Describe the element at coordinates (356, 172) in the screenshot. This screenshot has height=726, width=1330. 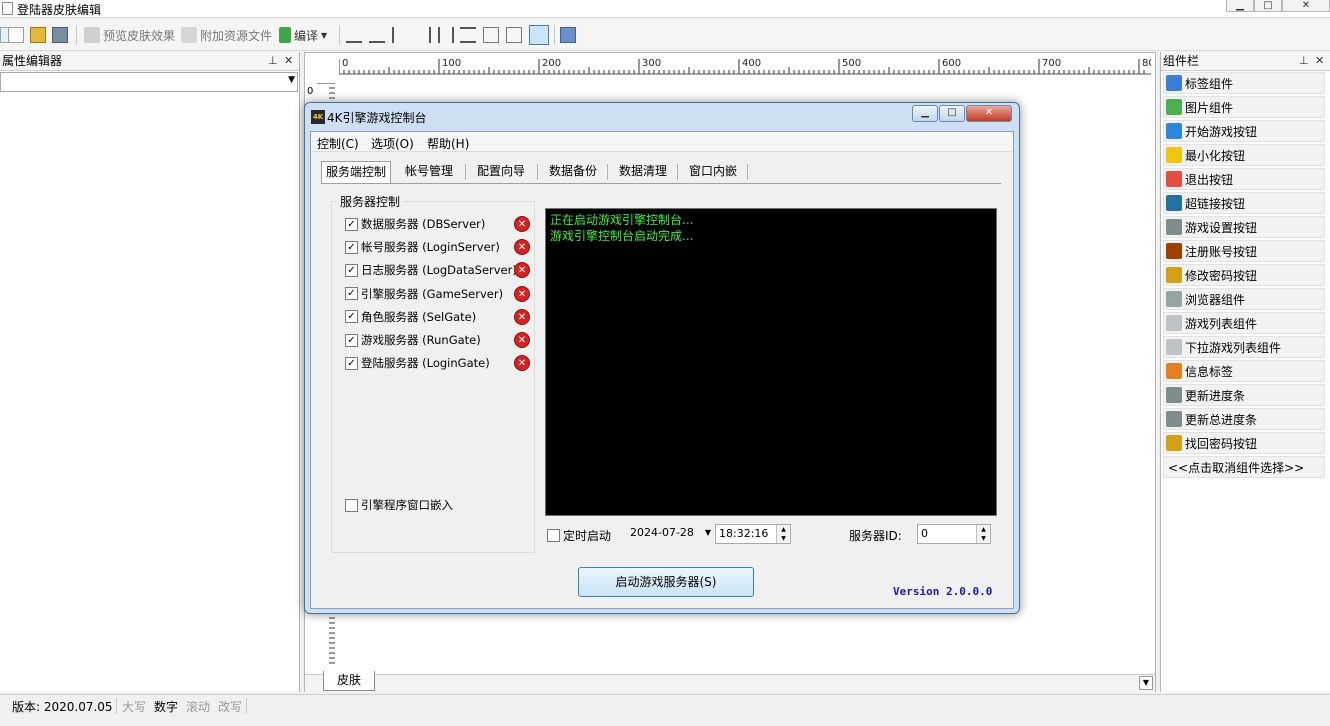
I see `tab-server-control: 服务端控制` at that location.